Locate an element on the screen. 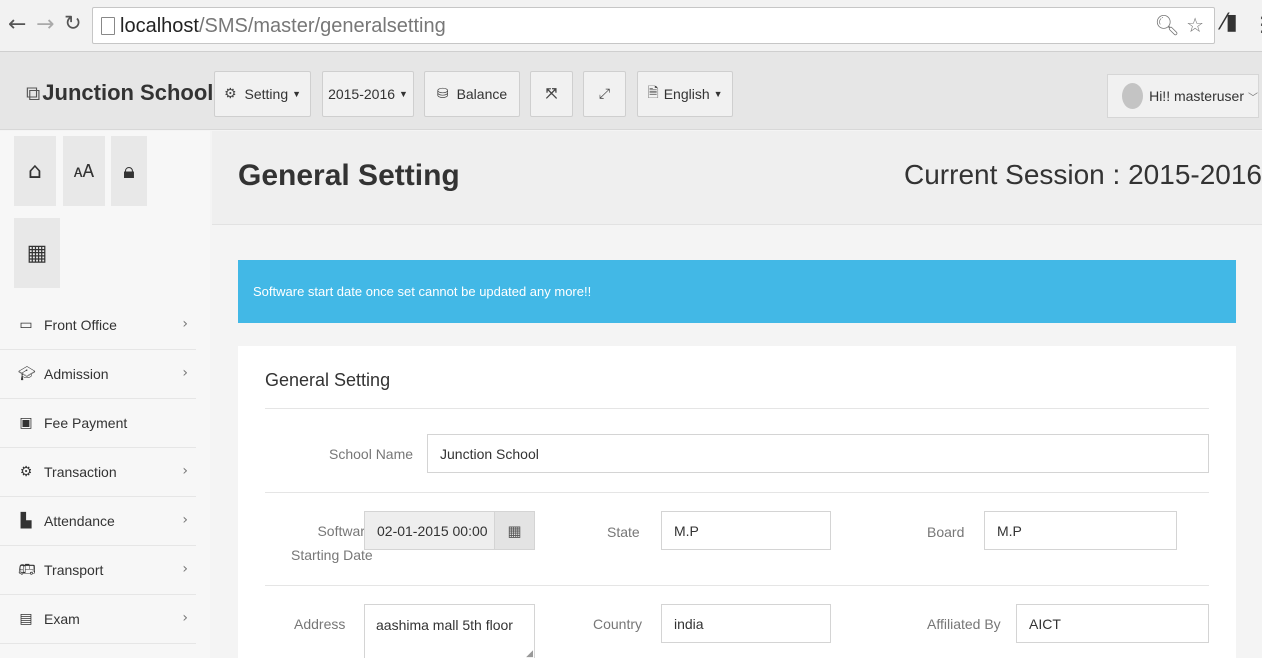 The image size is (1262, 658). money-icon: ▣ is located at coordinates (26, 423).